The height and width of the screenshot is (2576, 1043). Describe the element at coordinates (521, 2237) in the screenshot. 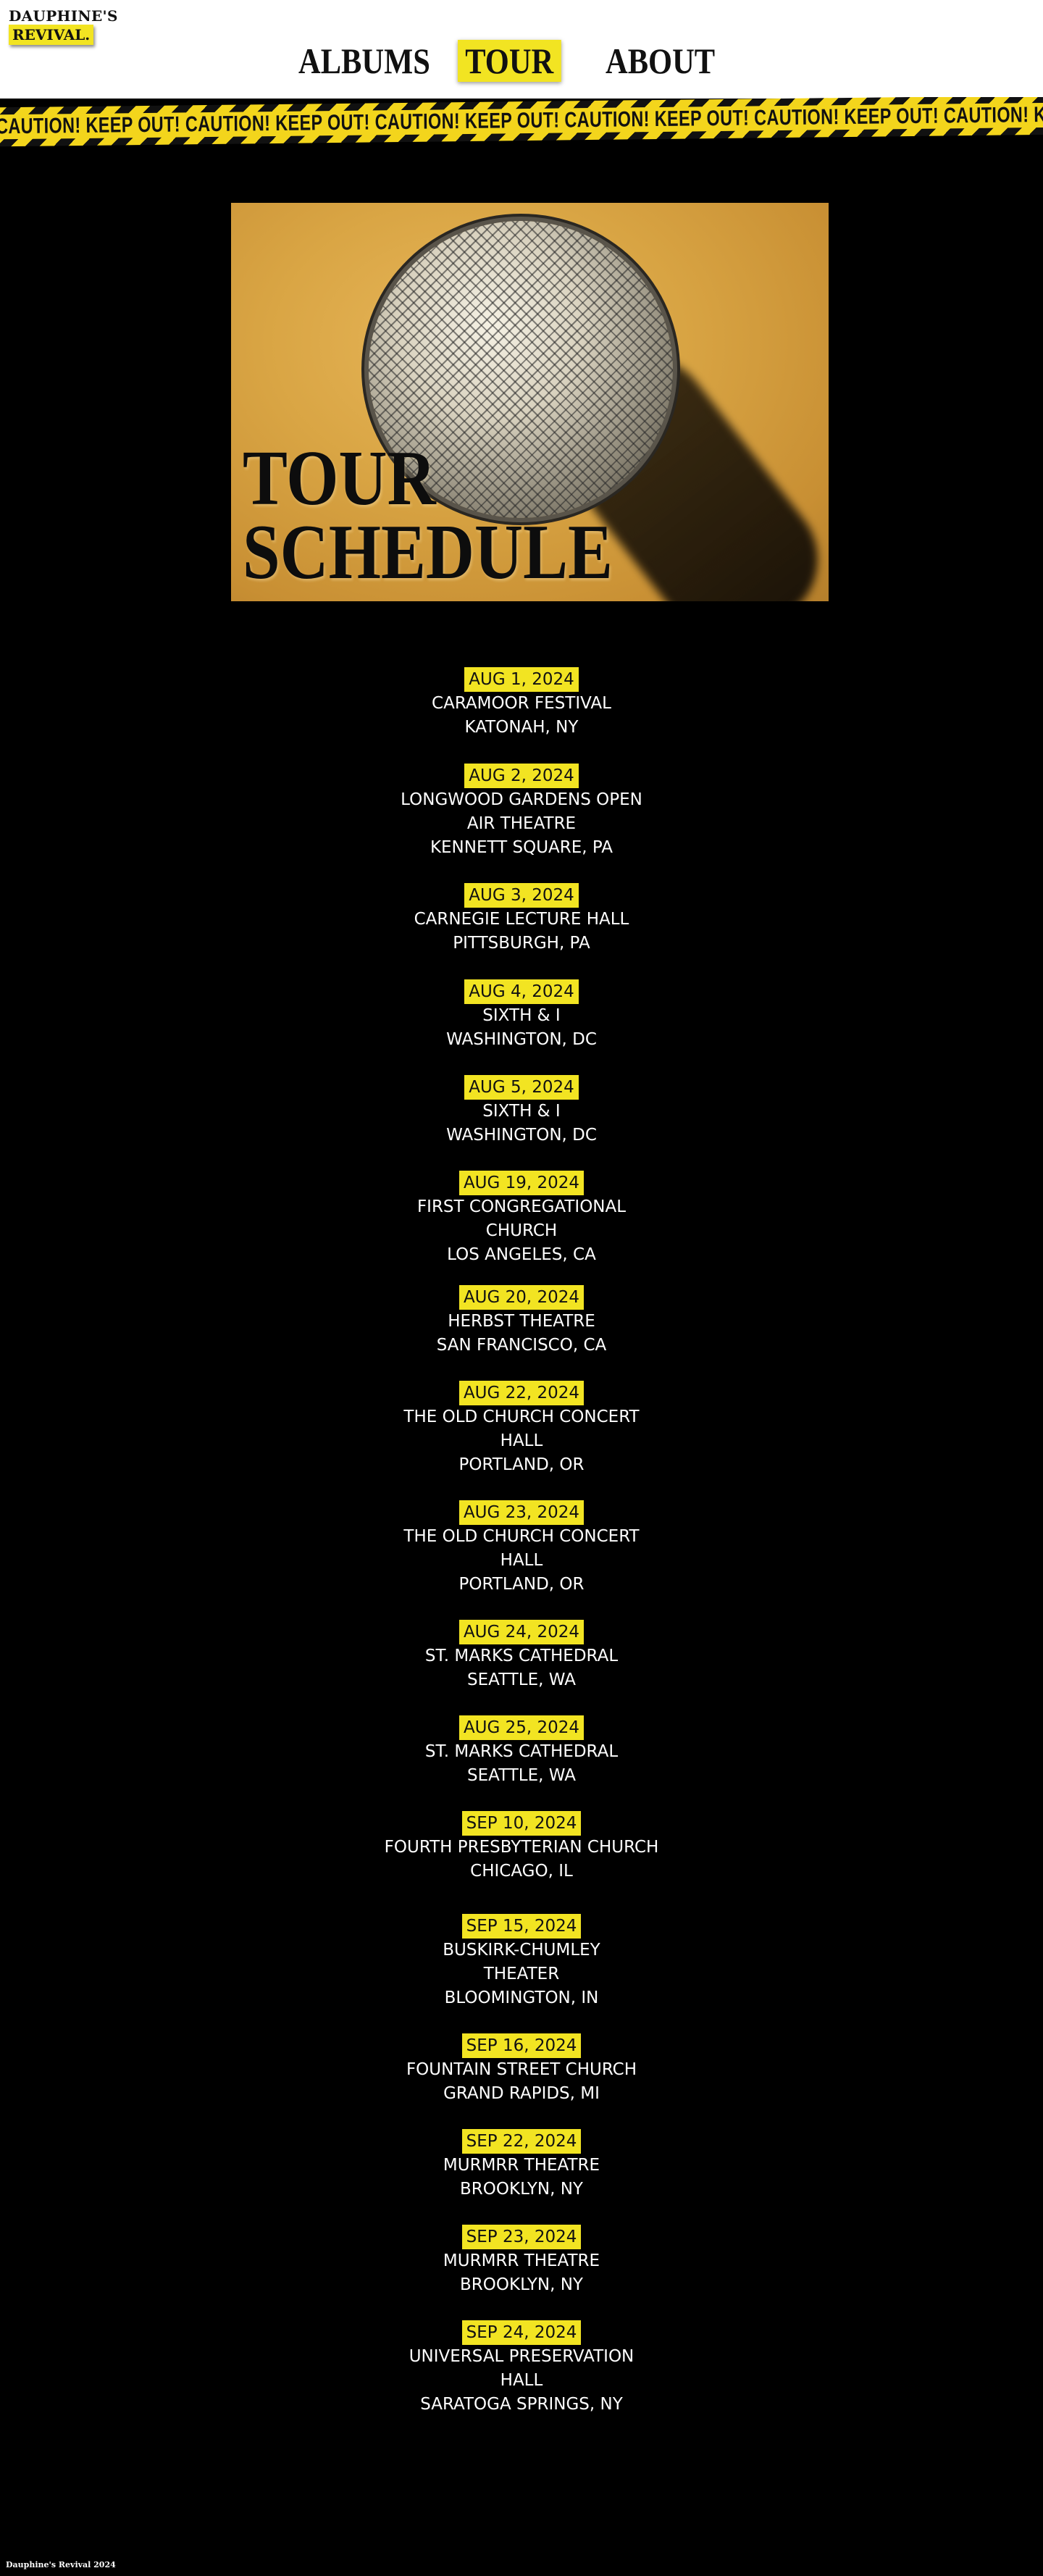

I see `tour-date-badge: SEP 23, 2024` at that location.